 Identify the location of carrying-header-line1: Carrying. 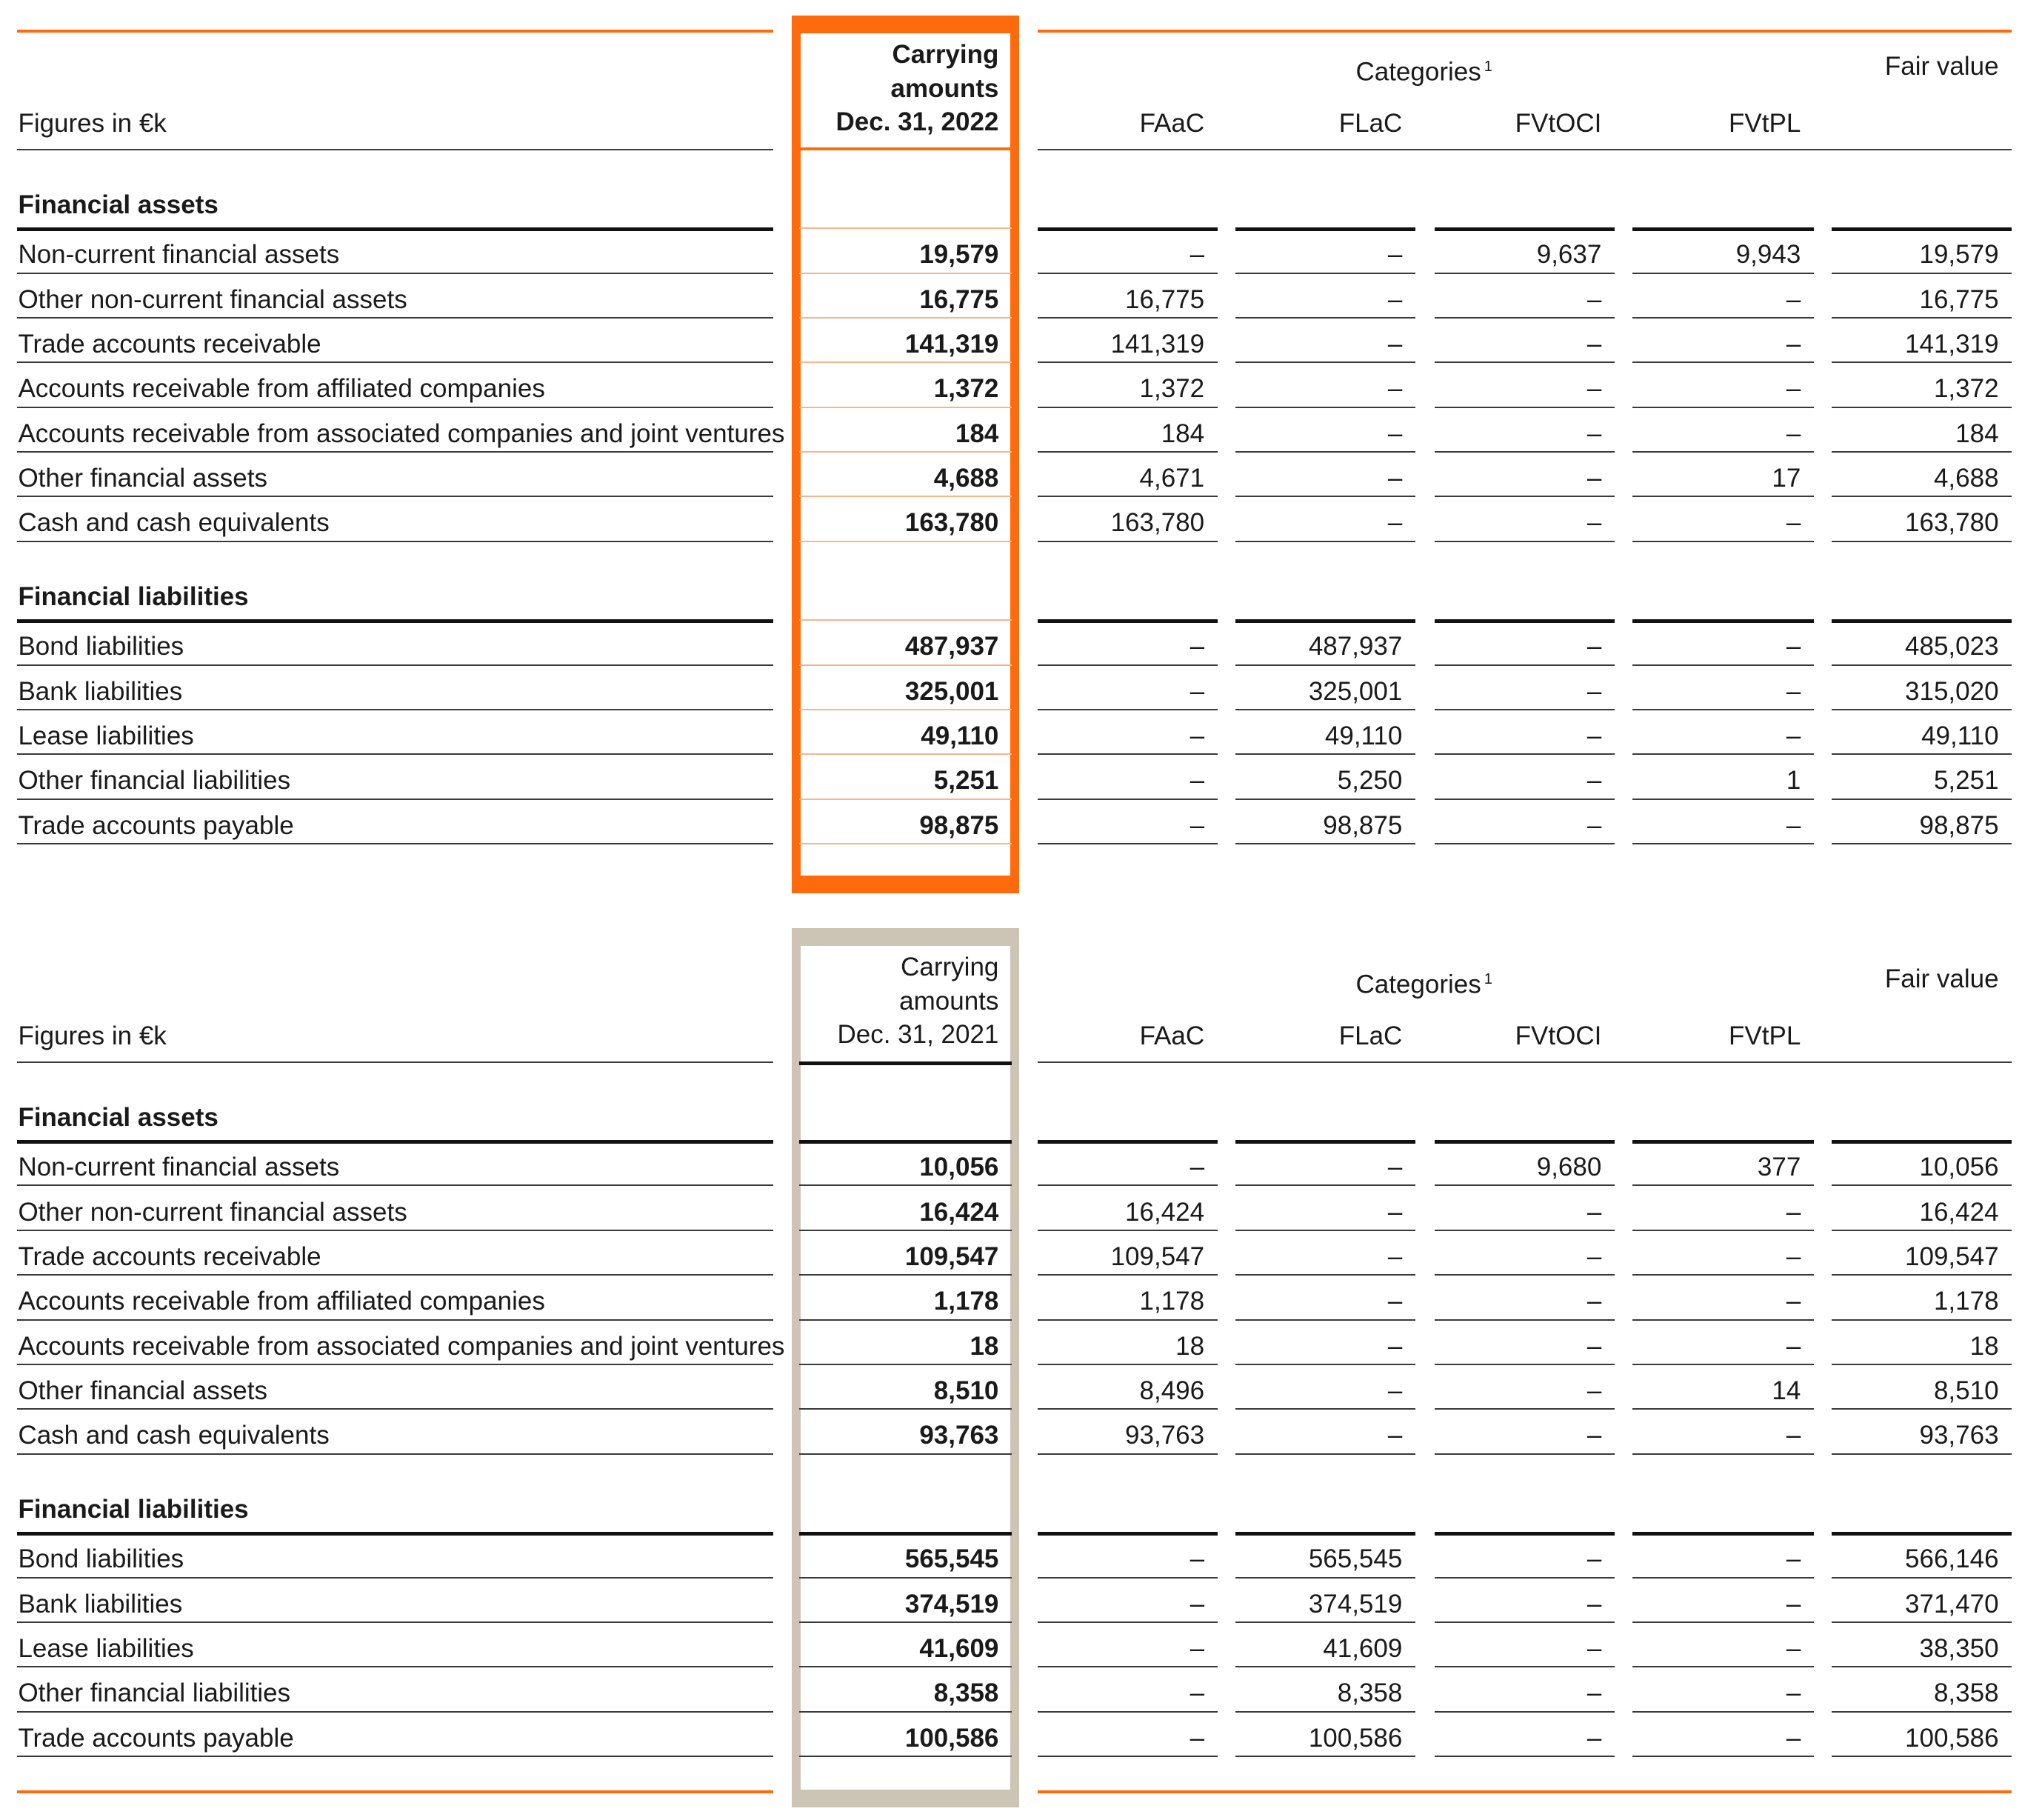
(945, 55).